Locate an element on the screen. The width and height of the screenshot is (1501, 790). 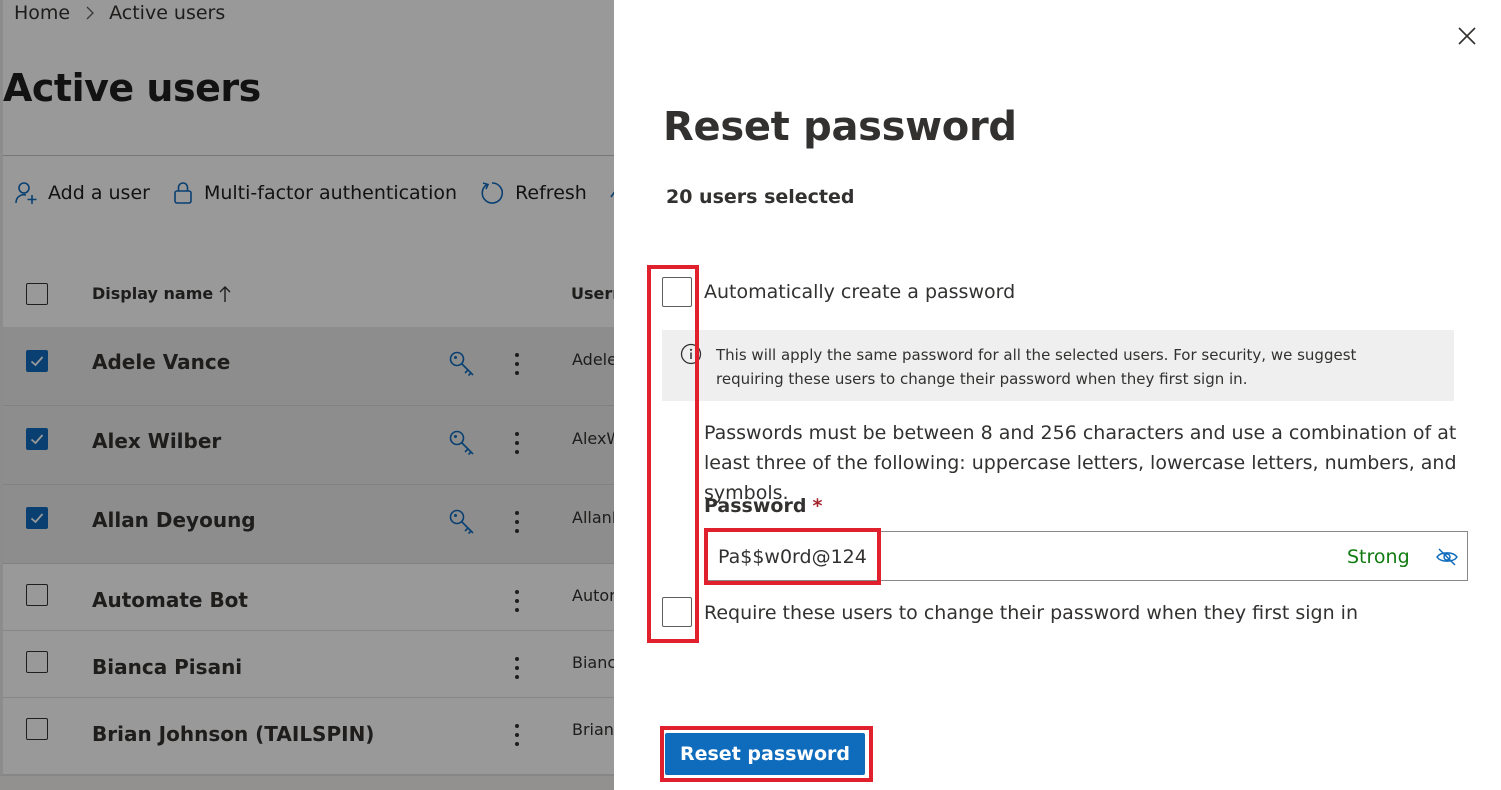
info-icon is located at coordinates (691, 354).